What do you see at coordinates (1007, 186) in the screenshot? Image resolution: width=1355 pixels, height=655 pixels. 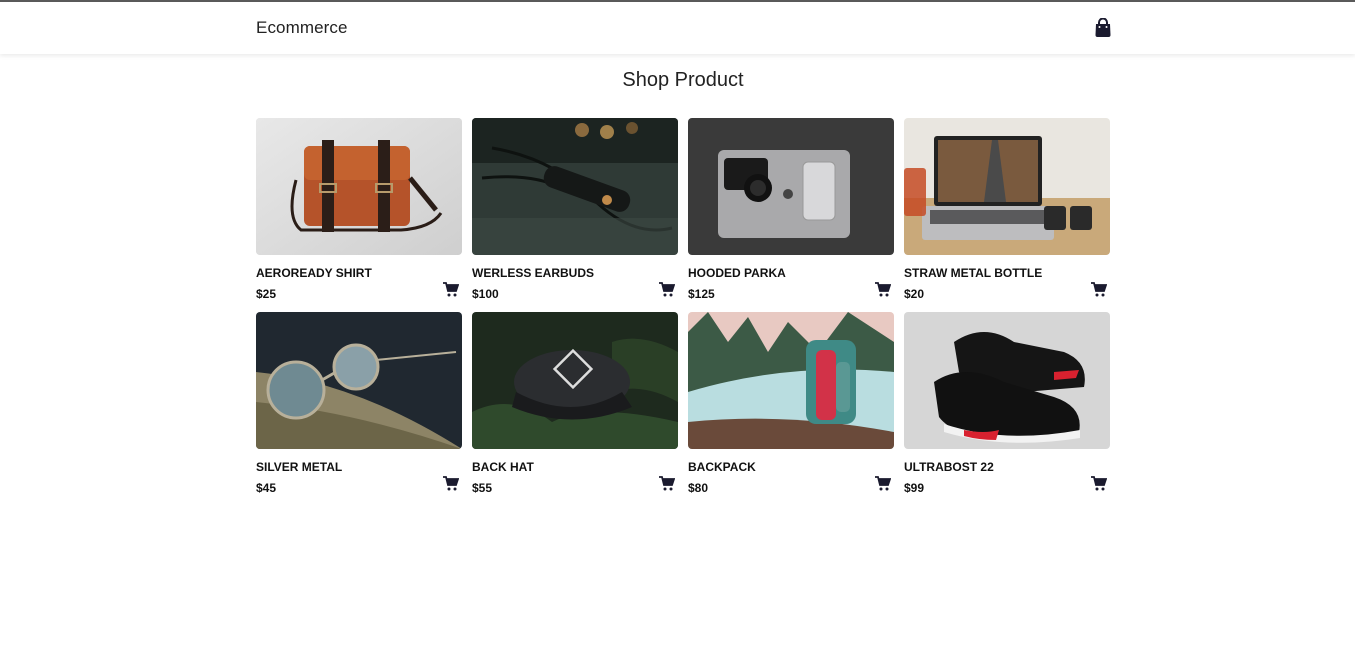 I see `product-image-laptop-desk` at bounding box center [1007, 186].